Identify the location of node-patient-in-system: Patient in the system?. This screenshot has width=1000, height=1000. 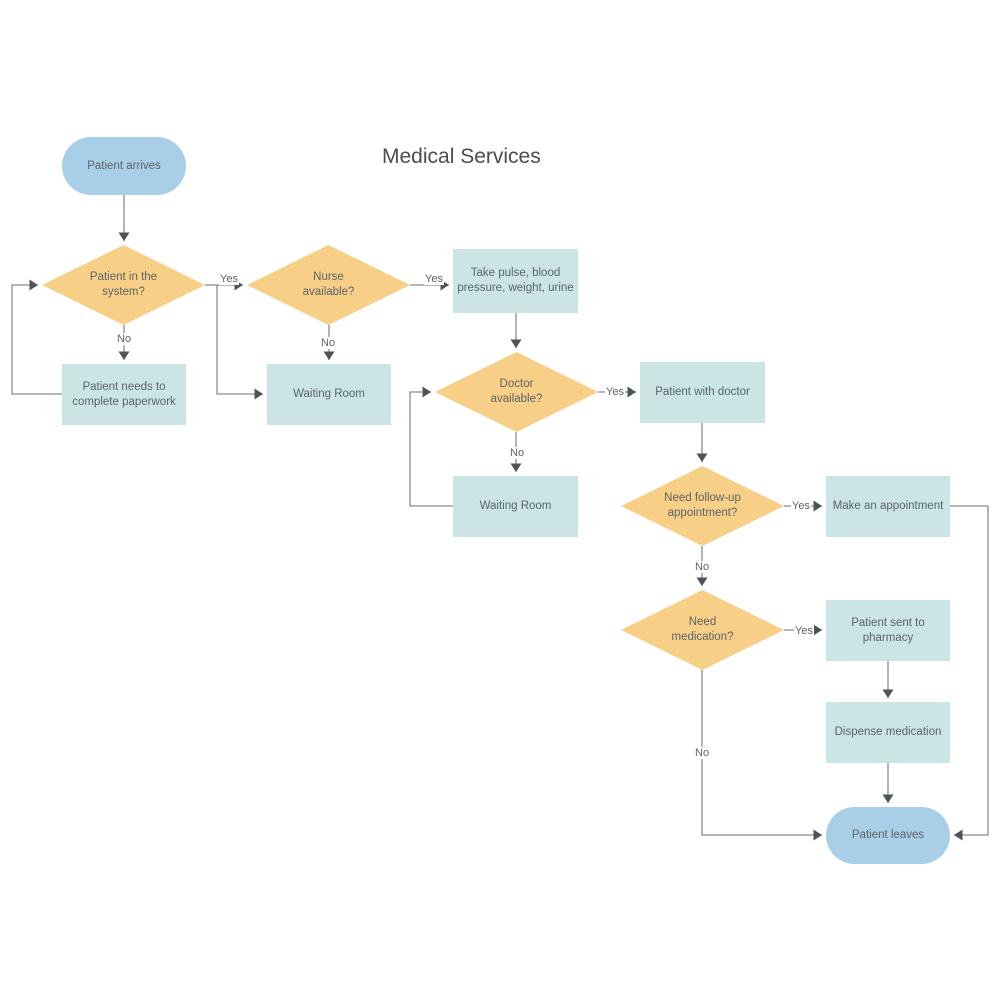
(123, 285).